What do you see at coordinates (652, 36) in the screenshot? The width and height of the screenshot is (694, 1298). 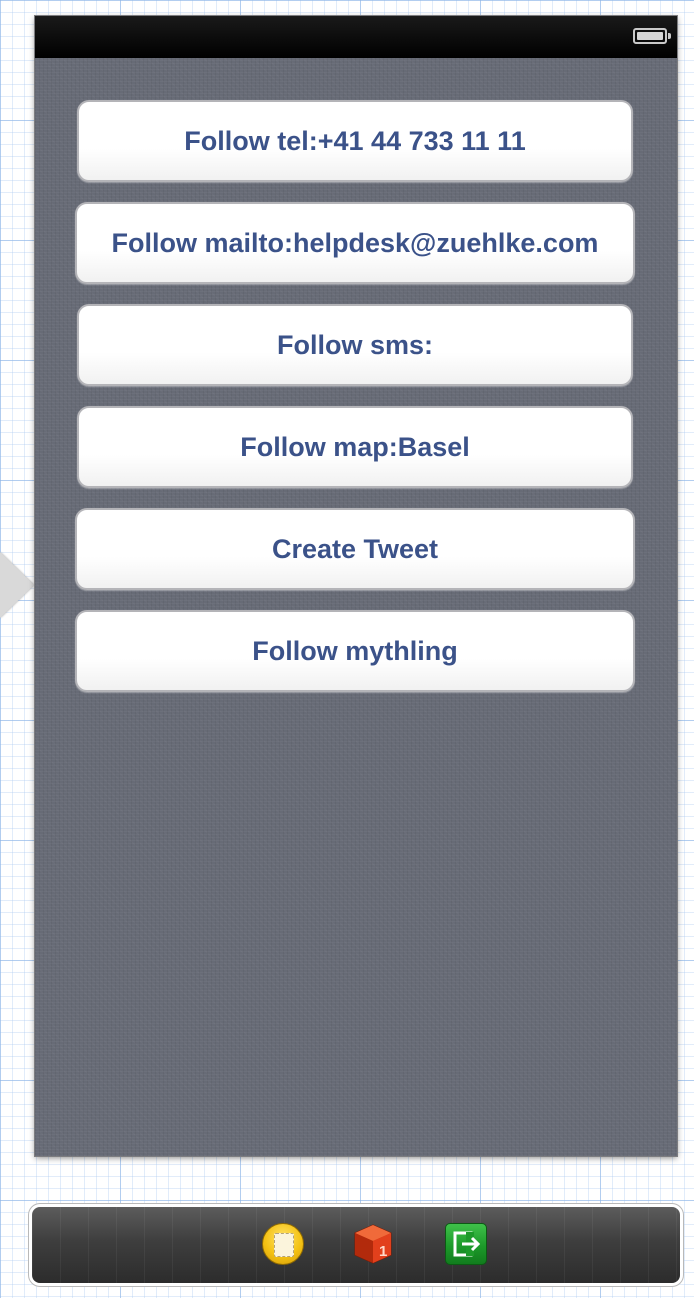 I see `battery-full-icon` at bounding box center [652, 36].